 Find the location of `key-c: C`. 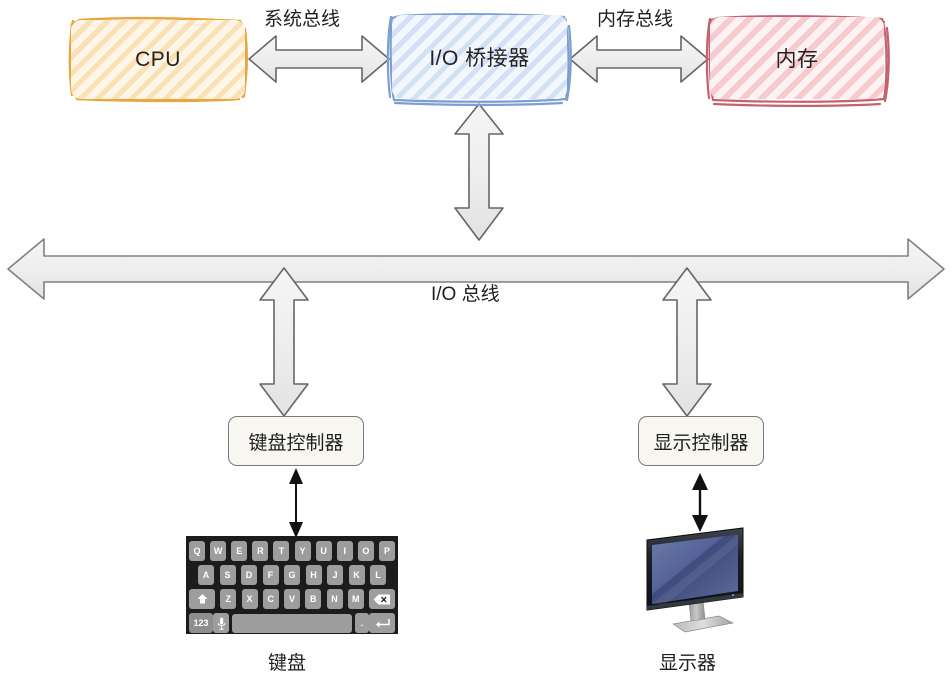

key-c: C is located at coordinates (270, 599).